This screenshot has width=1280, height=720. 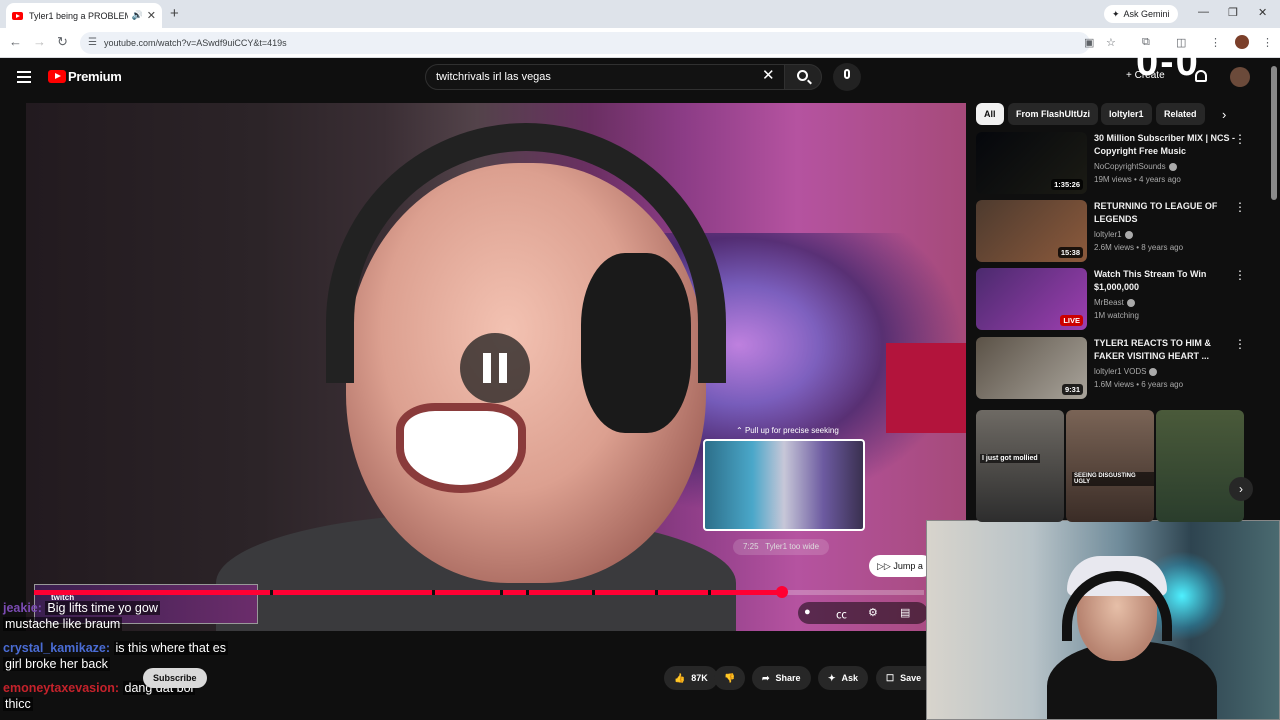 What do you see at coordinates (1262, 12) in the screenshot?
I see `window-close-icon: ✕` at bounding box center [1262, 12].